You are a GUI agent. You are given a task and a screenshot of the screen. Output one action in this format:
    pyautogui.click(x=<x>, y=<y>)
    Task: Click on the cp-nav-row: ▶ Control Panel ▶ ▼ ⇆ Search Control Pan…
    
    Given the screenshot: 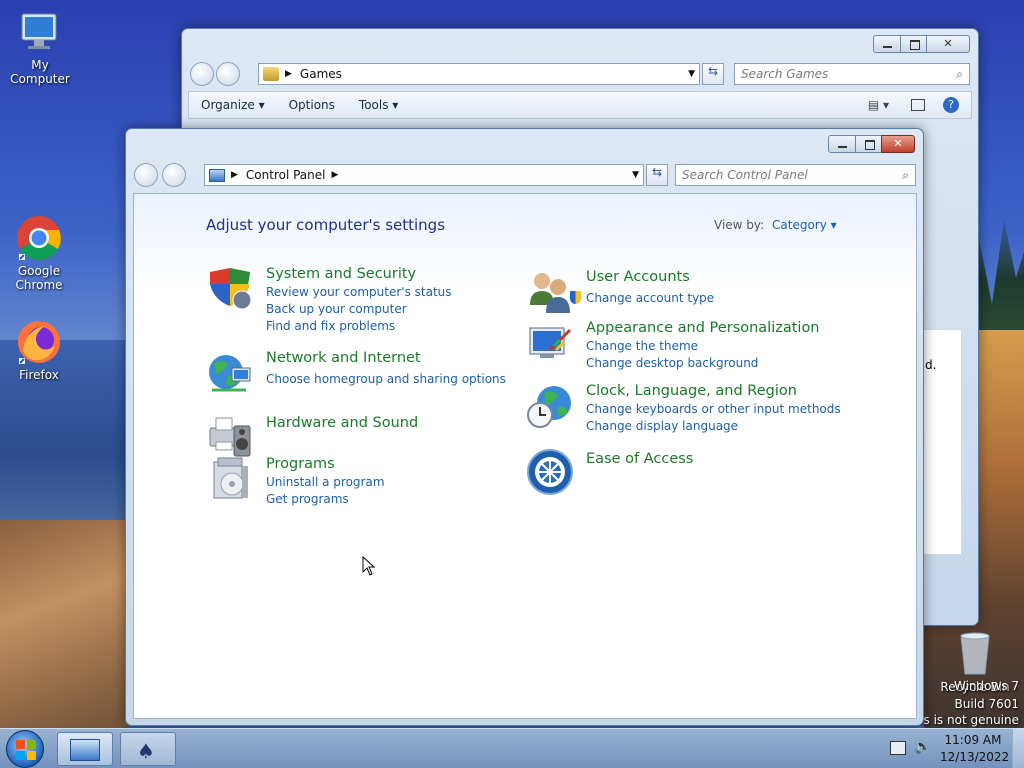 What is the action you would take?
    pyautogui.click(x=524, y=175)
    